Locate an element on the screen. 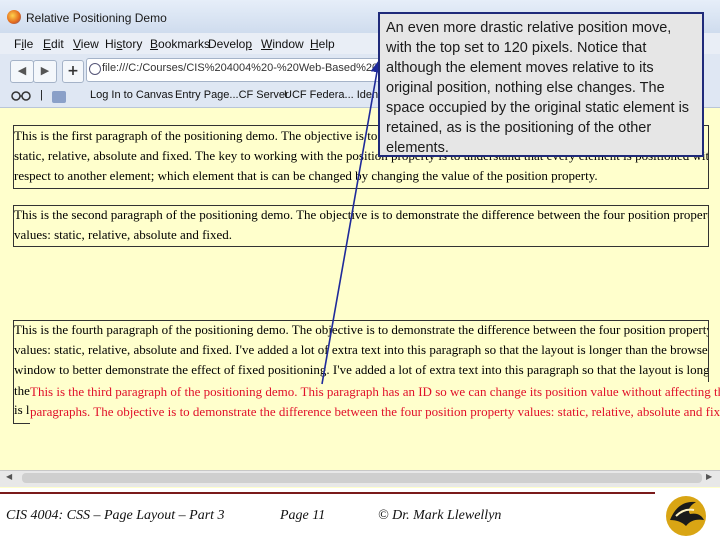 This screenshot has height=540, width=720. footer-author: © Dr. Mark Llewellyn is located at coordinates (440, 515).